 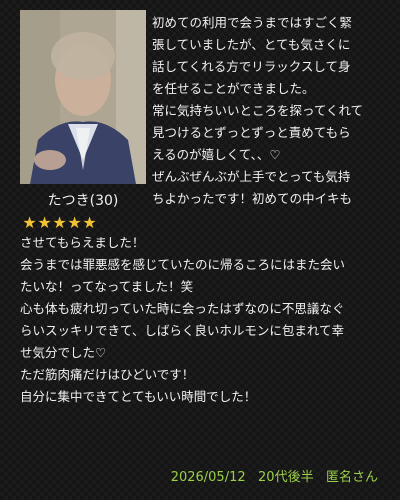 What do you see at coordinates (63, 352) in the screenshot?
I see `review-line: せ気分でした♡` at bounding box center [63, 352].